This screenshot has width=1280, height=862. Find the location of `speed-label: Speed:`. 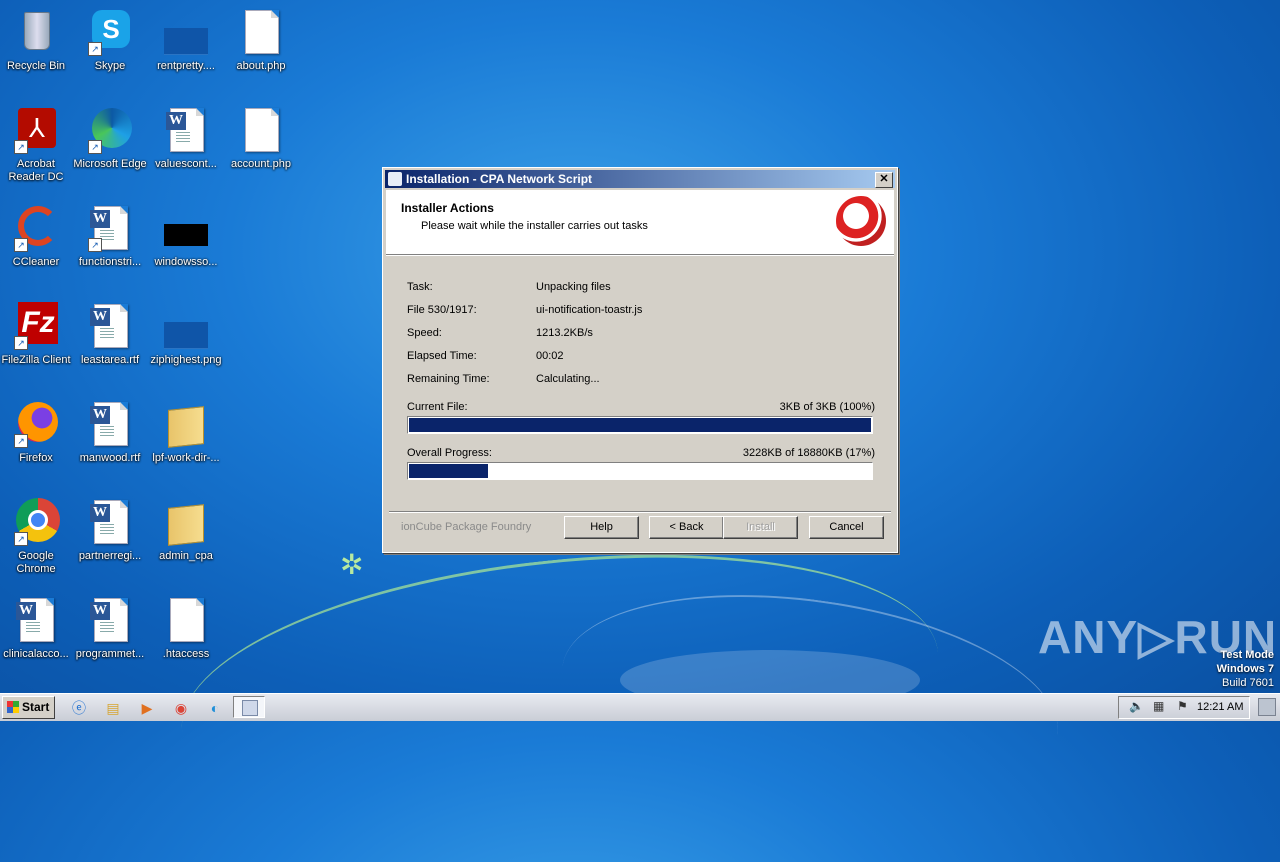

speed-label: Speed: is located at coordinates (424, 333).